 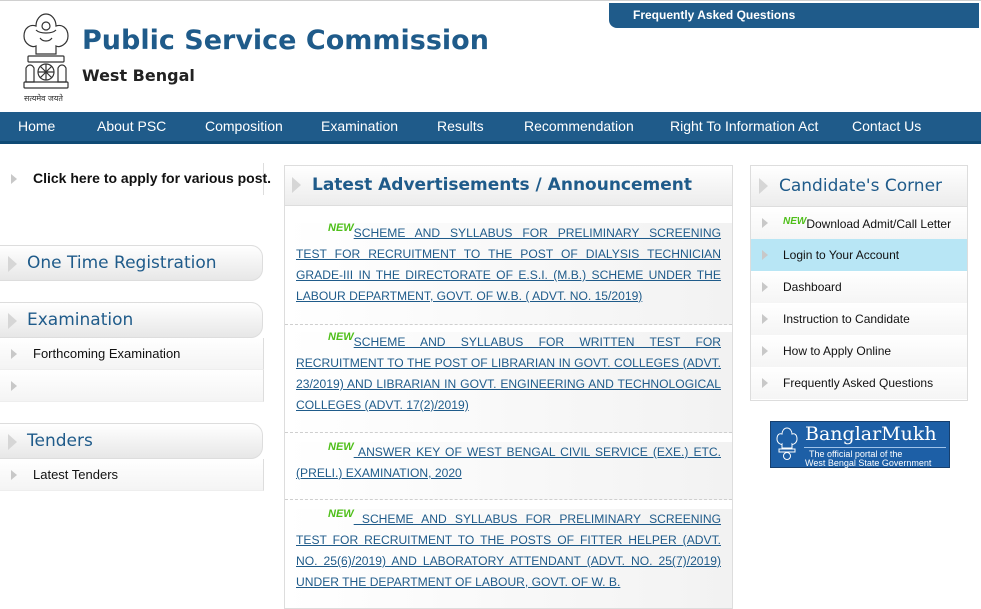 I want to click on cc-item-download-admit: NEWDownload Admit/Call Letter, so click(x=859, y=223).